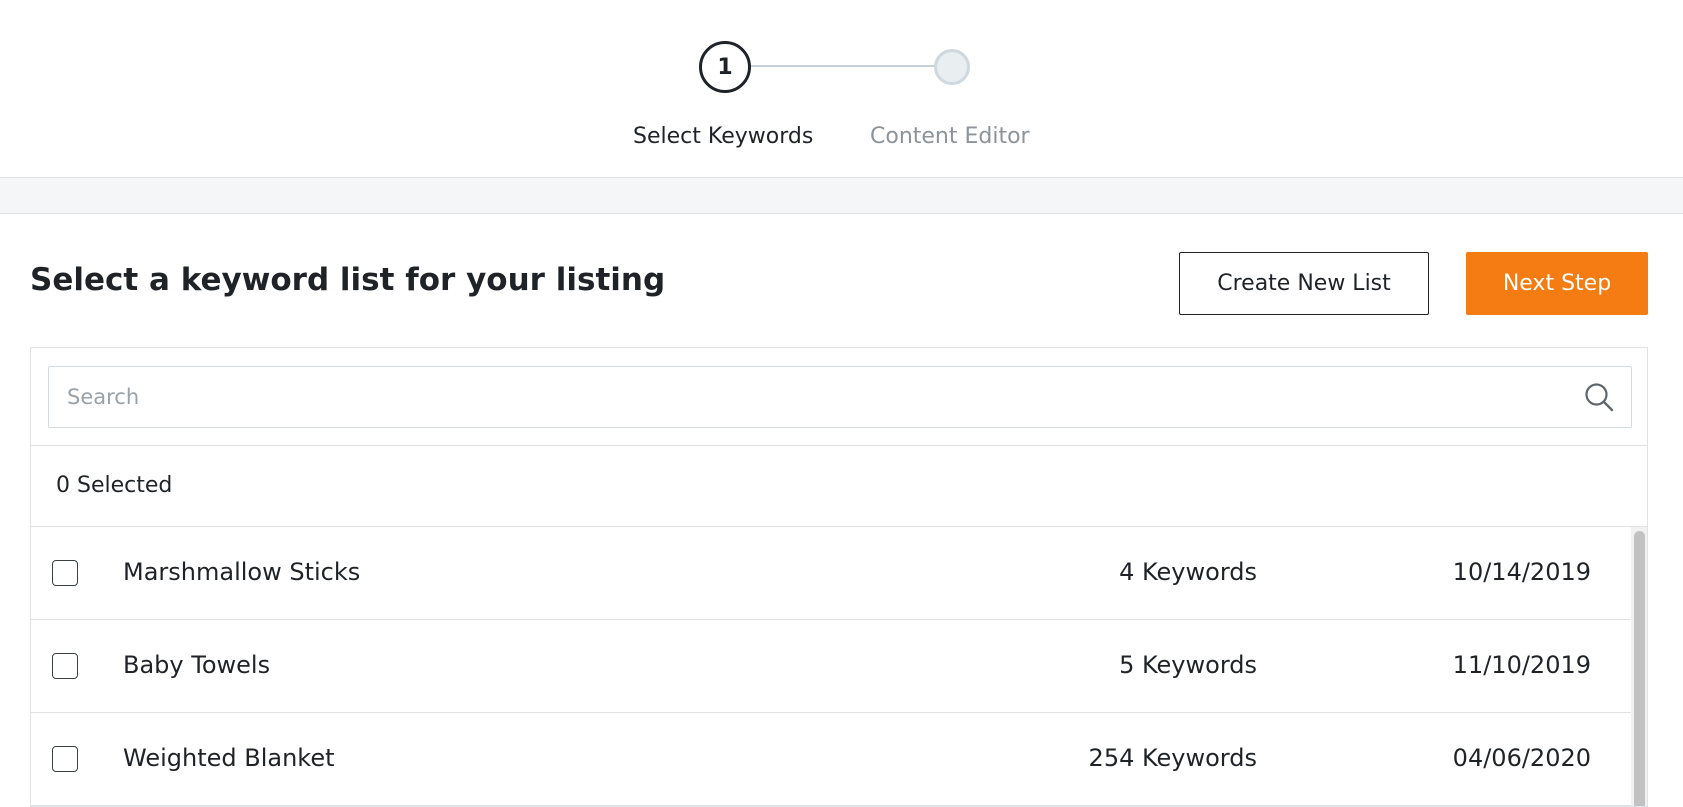 The width and height of the screenshot is (1683, 807). Describe the element at coordinates (831, 759) in the screenshot. I see `list-item: Weighted Blanket 254 Keywords 04/06/2020` at that location.